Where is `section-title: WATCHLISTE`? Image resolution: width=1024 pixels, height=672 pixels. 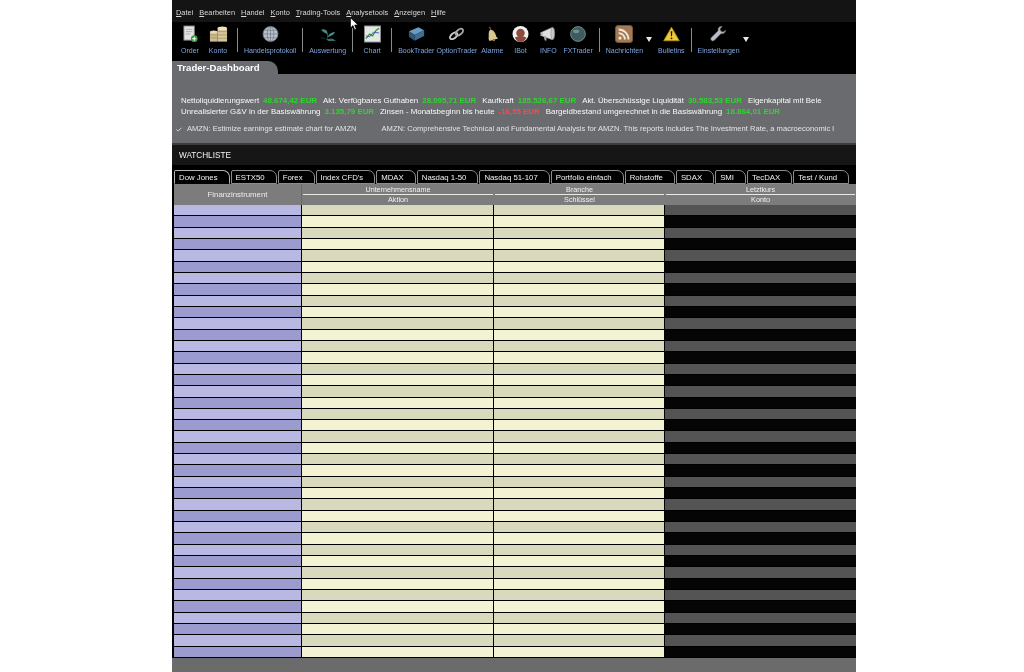 section-title: WATCHLISTE is located at coordinates (205, 155).